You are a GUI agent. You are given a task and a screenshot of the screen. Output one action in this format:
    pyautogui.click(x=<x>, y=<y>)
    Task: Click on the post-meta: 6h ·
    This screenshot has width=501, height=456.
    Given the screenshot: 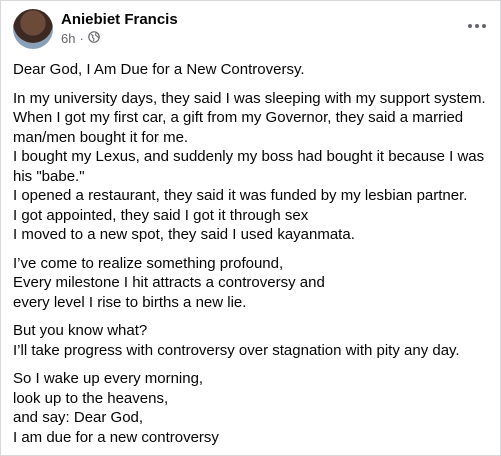 What is the action you would take?
    pyautogui.click(x=80, y=39)
    